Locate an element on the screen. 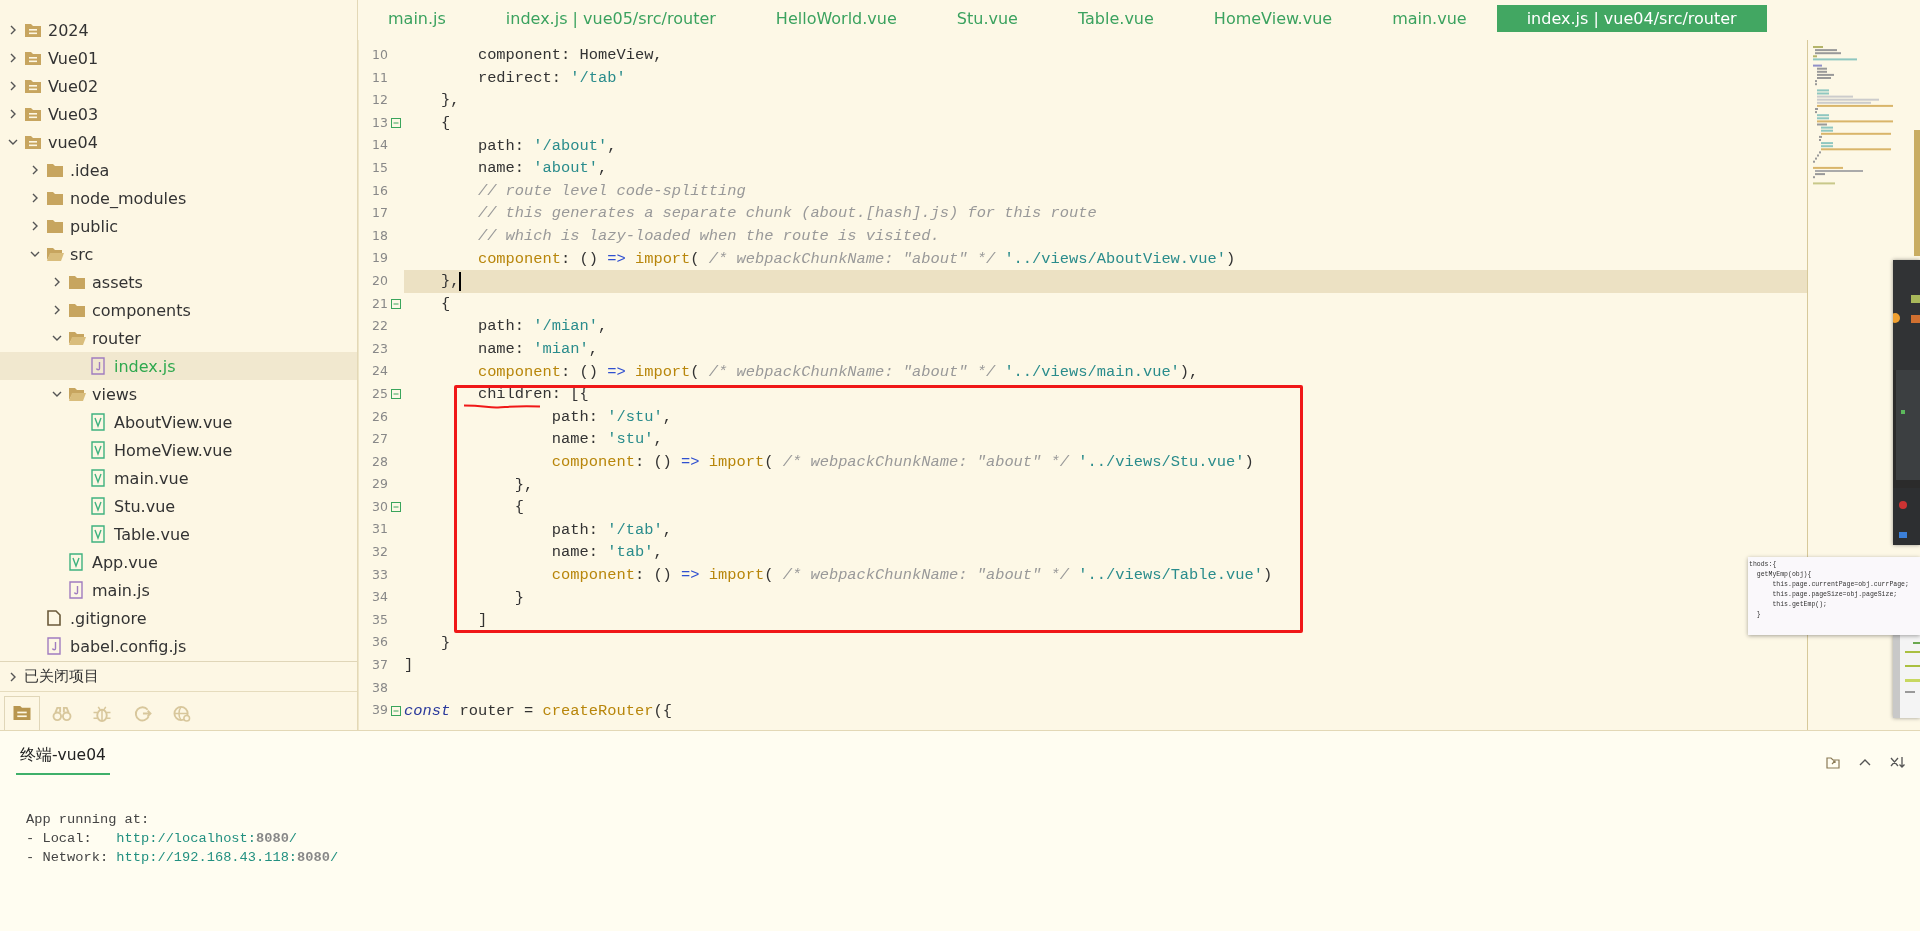  terminal-text: - Local: is located at coordinates (59, 838).